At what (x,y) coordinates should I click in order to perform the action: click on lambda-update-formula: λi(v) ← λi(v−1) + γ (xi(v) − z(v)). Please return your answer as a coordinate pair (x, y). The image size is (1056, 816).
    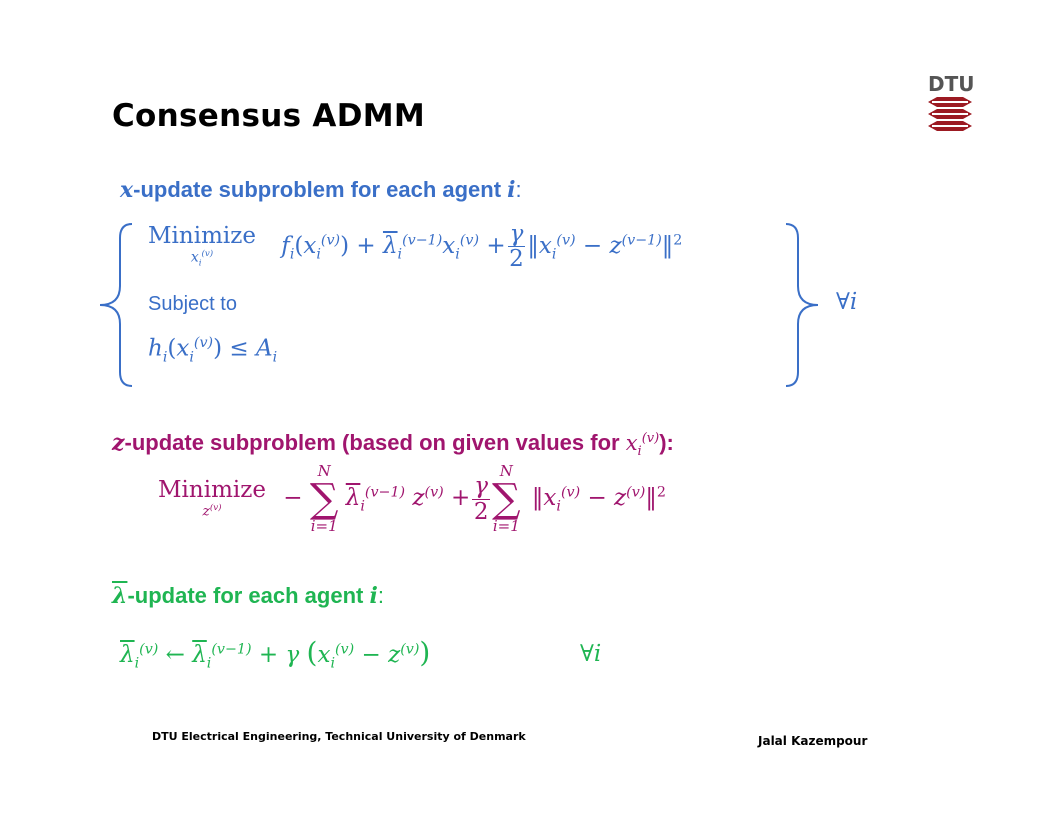
    Looking at the image, I should click on (275, 654).